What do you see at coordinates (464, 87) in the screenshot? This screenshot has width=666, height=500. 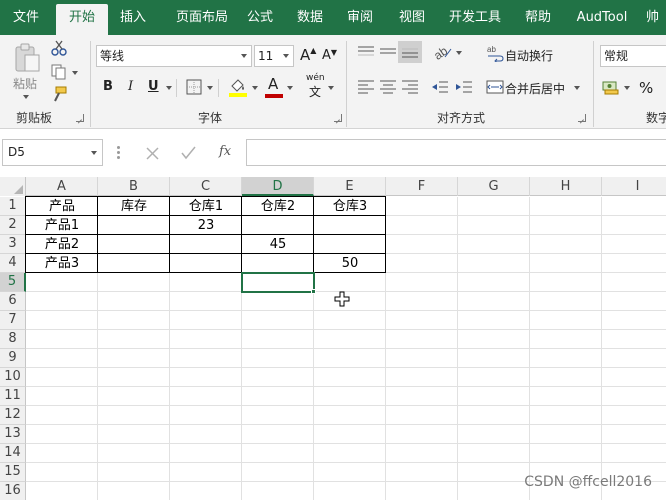 I see `increase-indent-icon` at bounding box center [464, 87].